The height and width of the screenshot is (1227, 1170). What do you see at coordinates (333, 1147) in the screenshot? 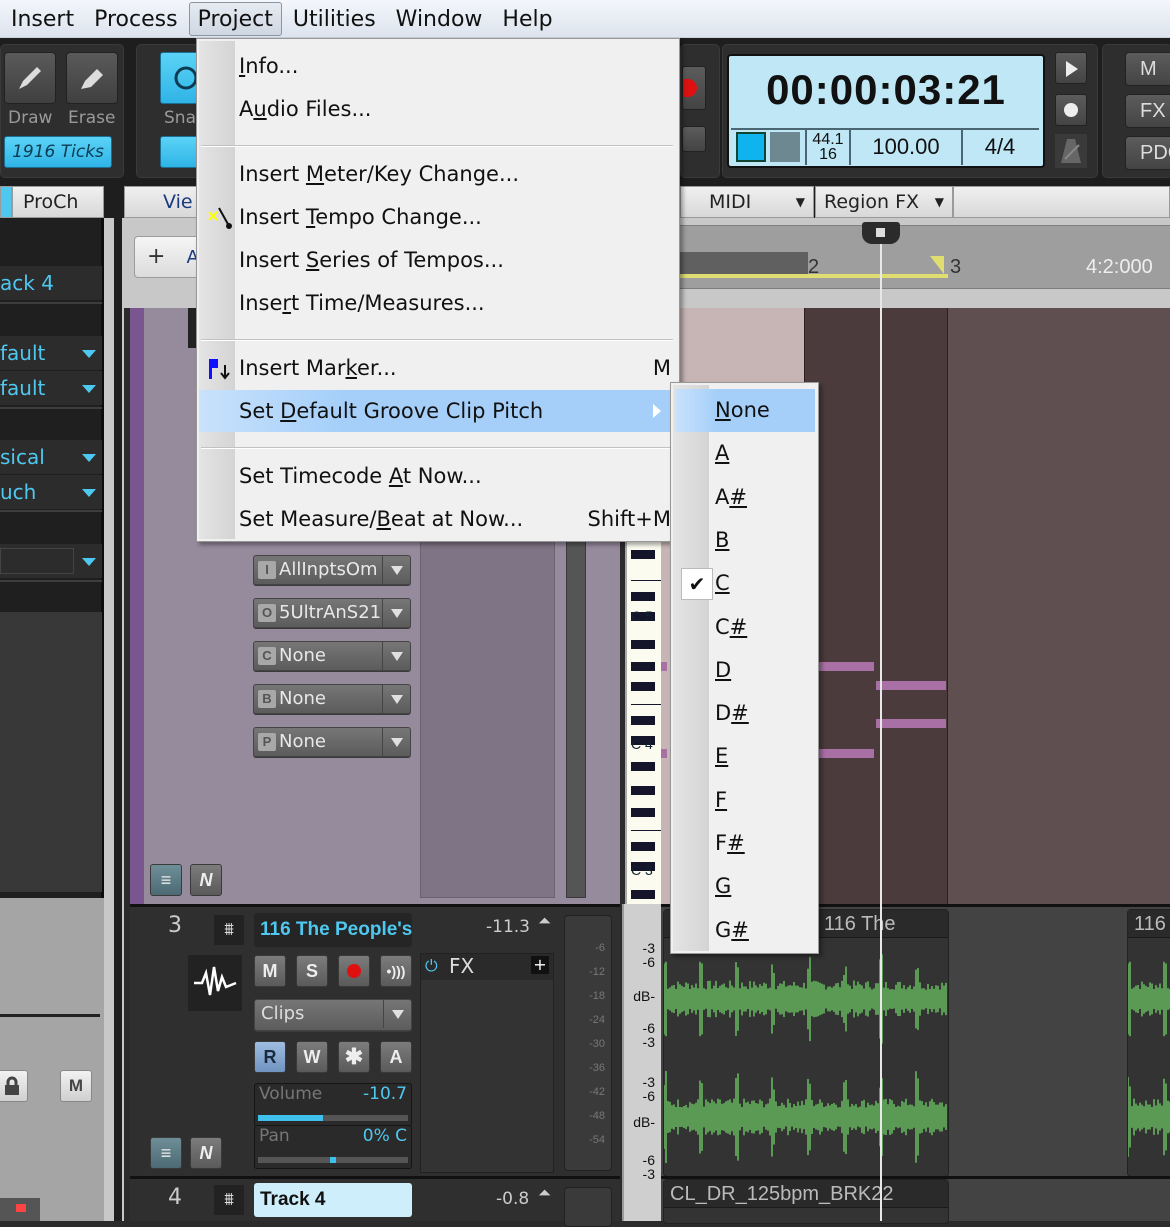
I see `pan-slider: Pan 0% C` at bounding box center [333, 1147].